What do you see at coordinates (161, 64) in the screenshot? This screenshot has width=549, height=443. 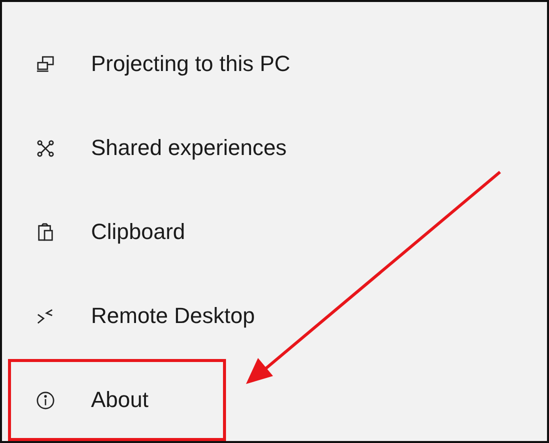 I see `menu-item: Projecting to this PC` at bounding box center [161, 64].